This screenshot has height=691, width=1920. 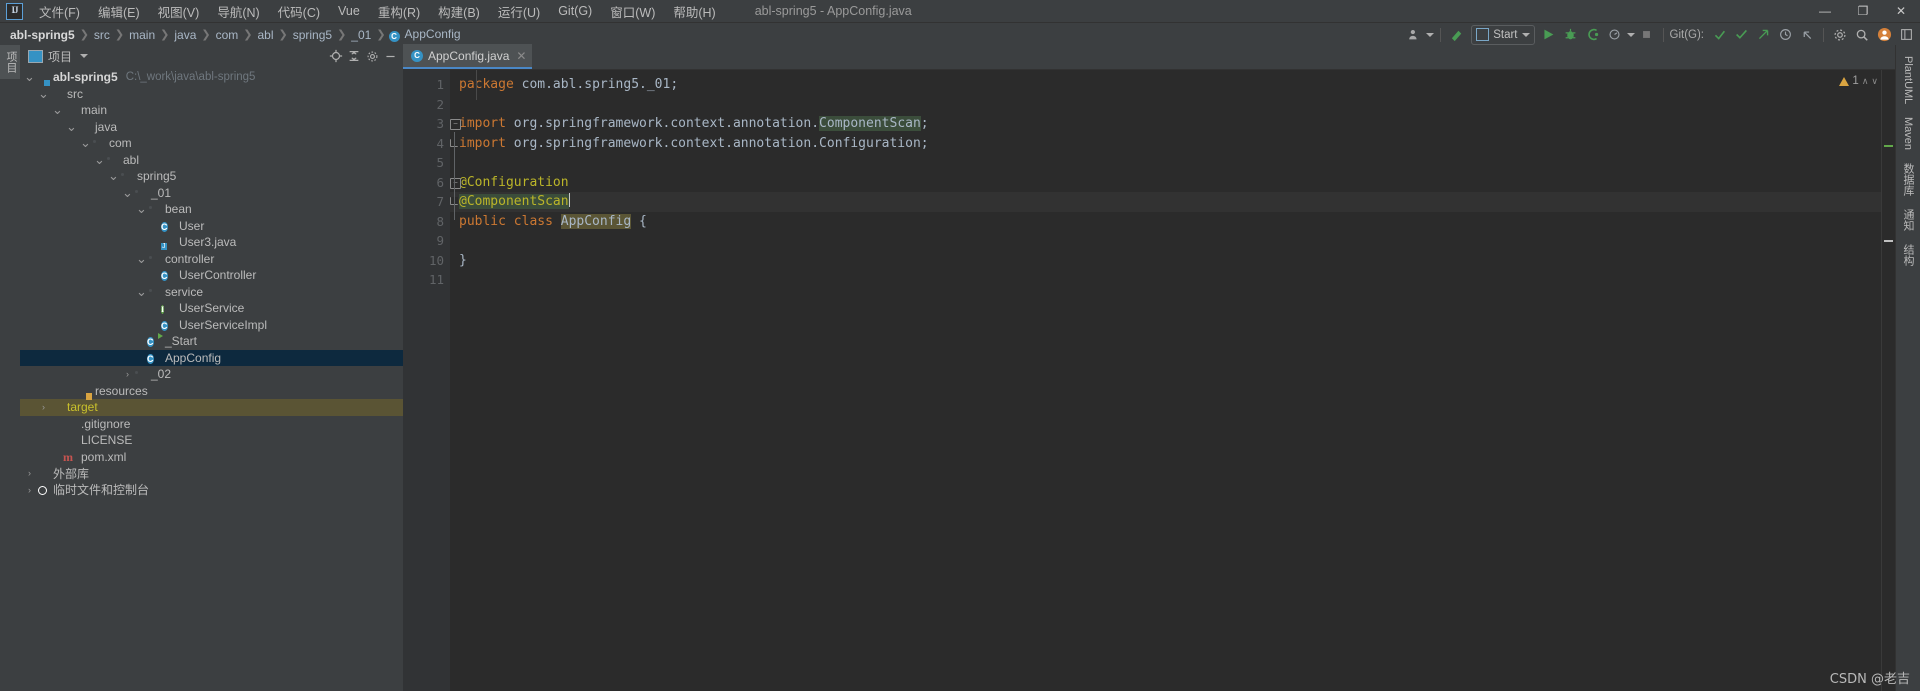 What do you see at coordinates (211, 325) in the screenshot?
I see `tree-item-UserServiceImpl: C UserServiceImpl` at bounding box center [211, 325].